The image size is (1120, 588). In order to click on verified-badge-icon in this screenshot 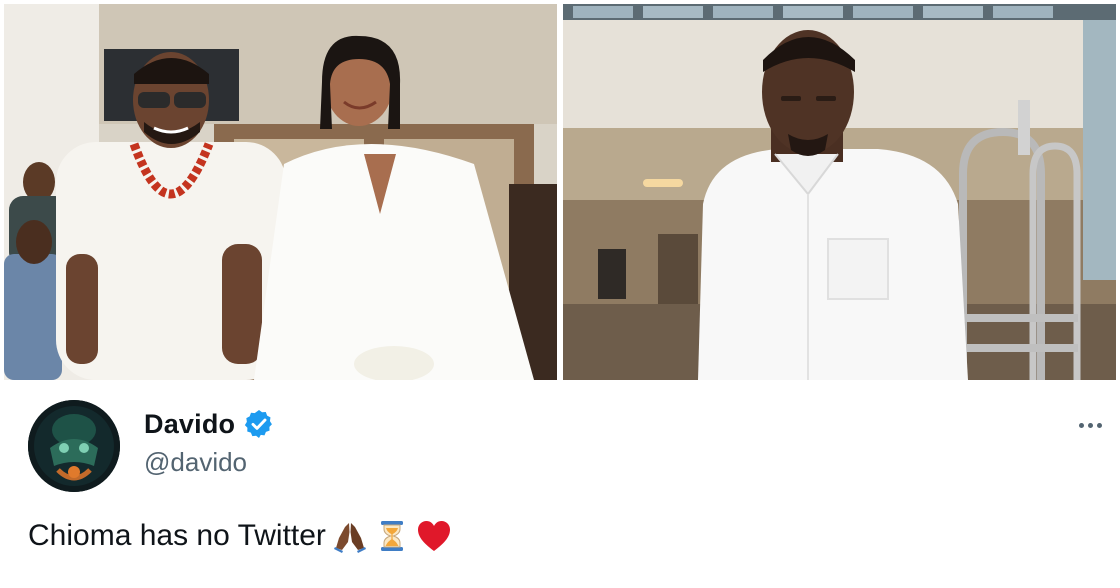, I will do `click(259, 424)`.